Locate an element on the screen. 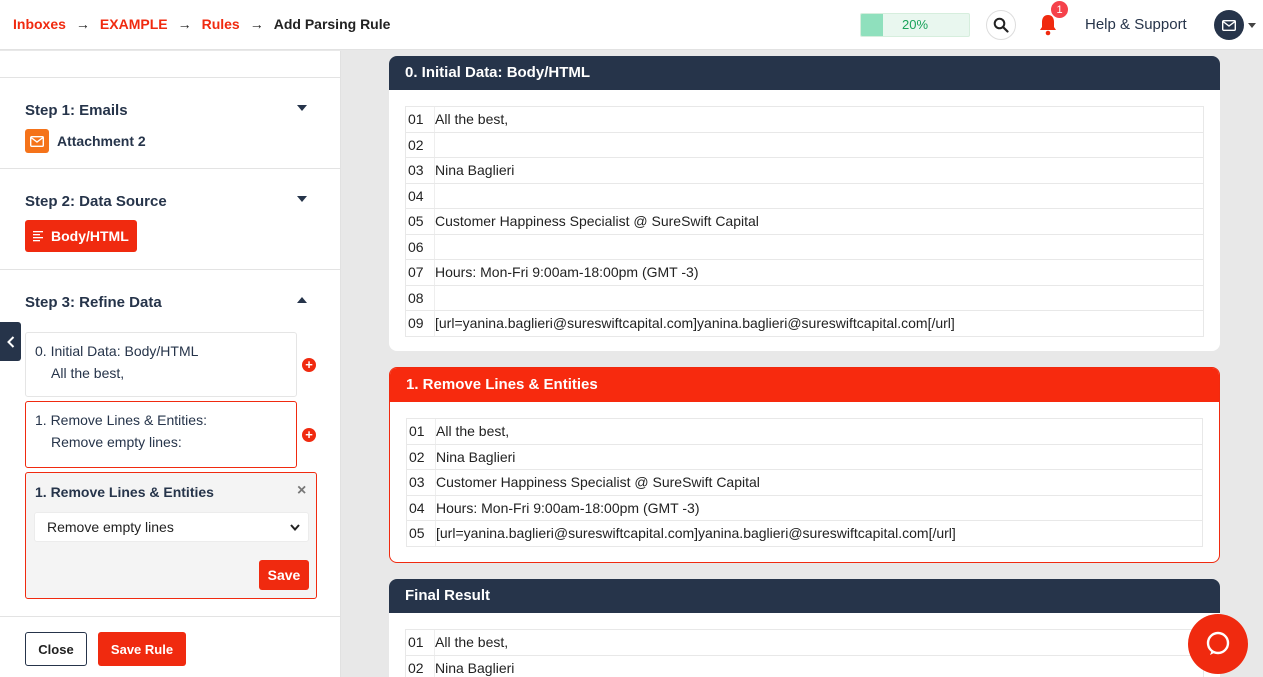 The image size is (1263, 677). data-line-row: 04 is located at coordinates (804, 196).